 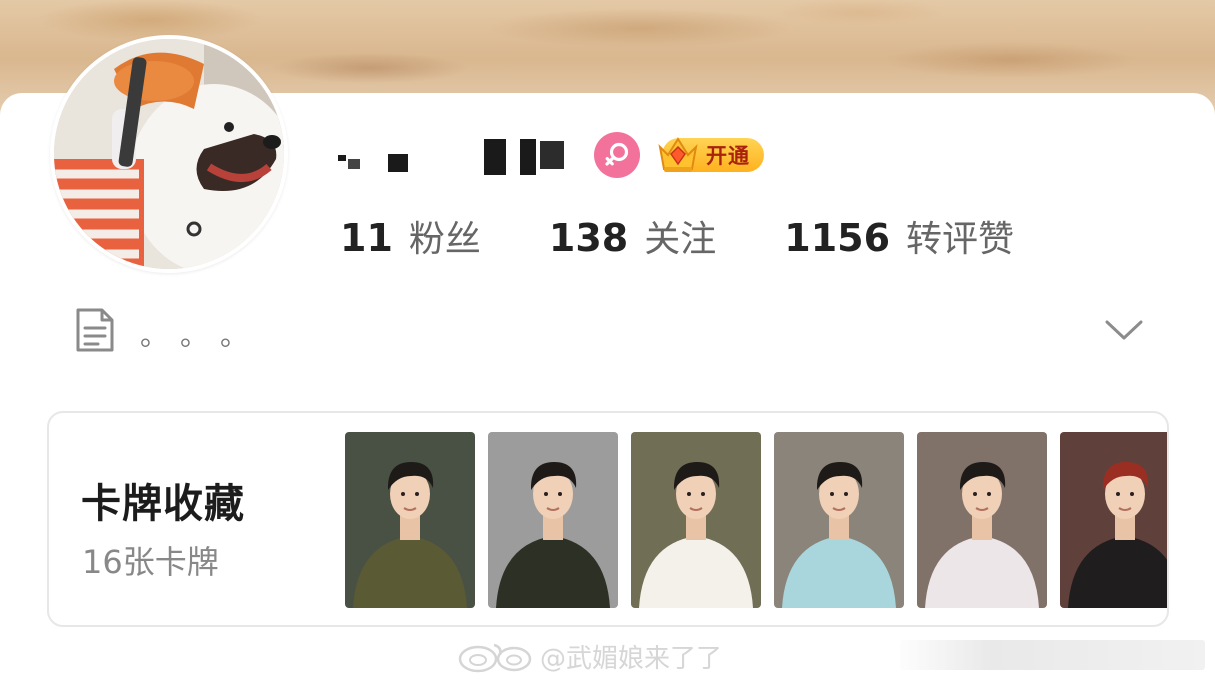 What do you see at coordinates (444, 239) in the screenshot?
I see `stat-label: 粉丝` at bounding box center [444, 239].